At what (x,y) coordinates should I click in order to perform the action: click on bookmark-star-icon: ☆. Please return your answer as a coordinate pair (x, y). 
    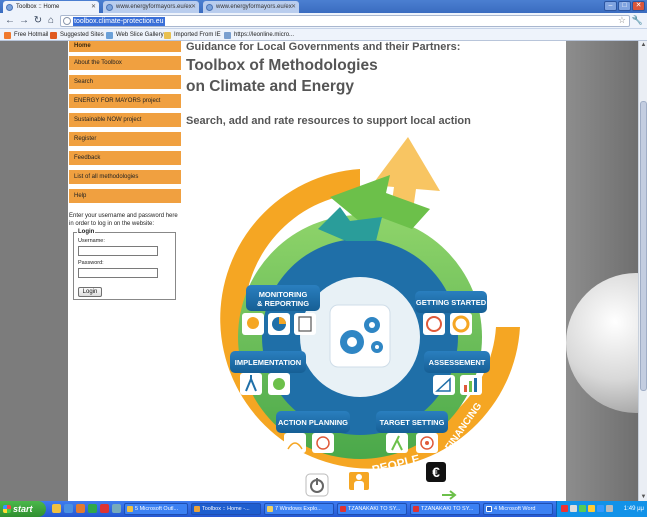
    Looking at the image, I should click on (622, 20).